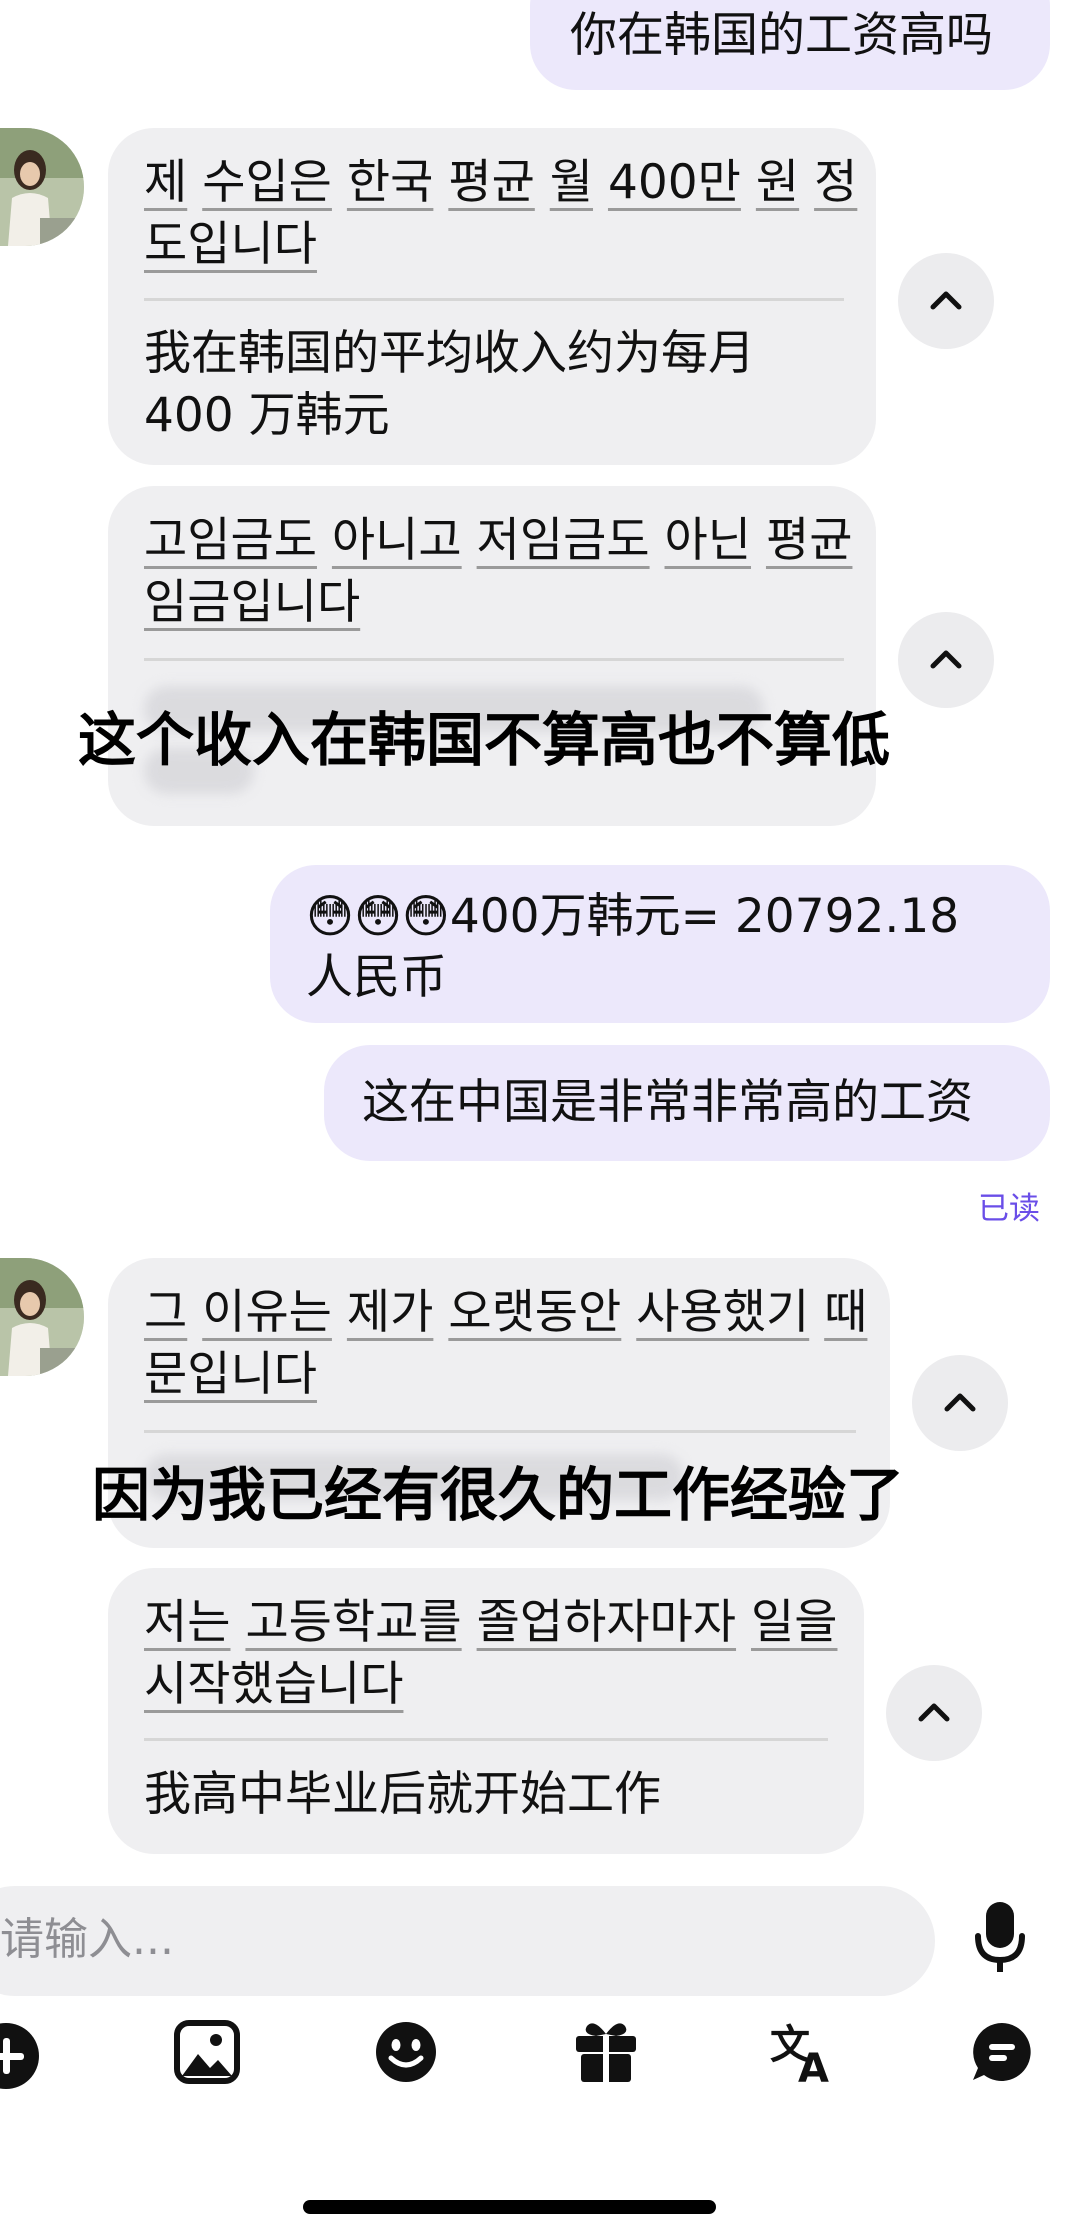  I want to click on image-icon, so click(207, 2054).